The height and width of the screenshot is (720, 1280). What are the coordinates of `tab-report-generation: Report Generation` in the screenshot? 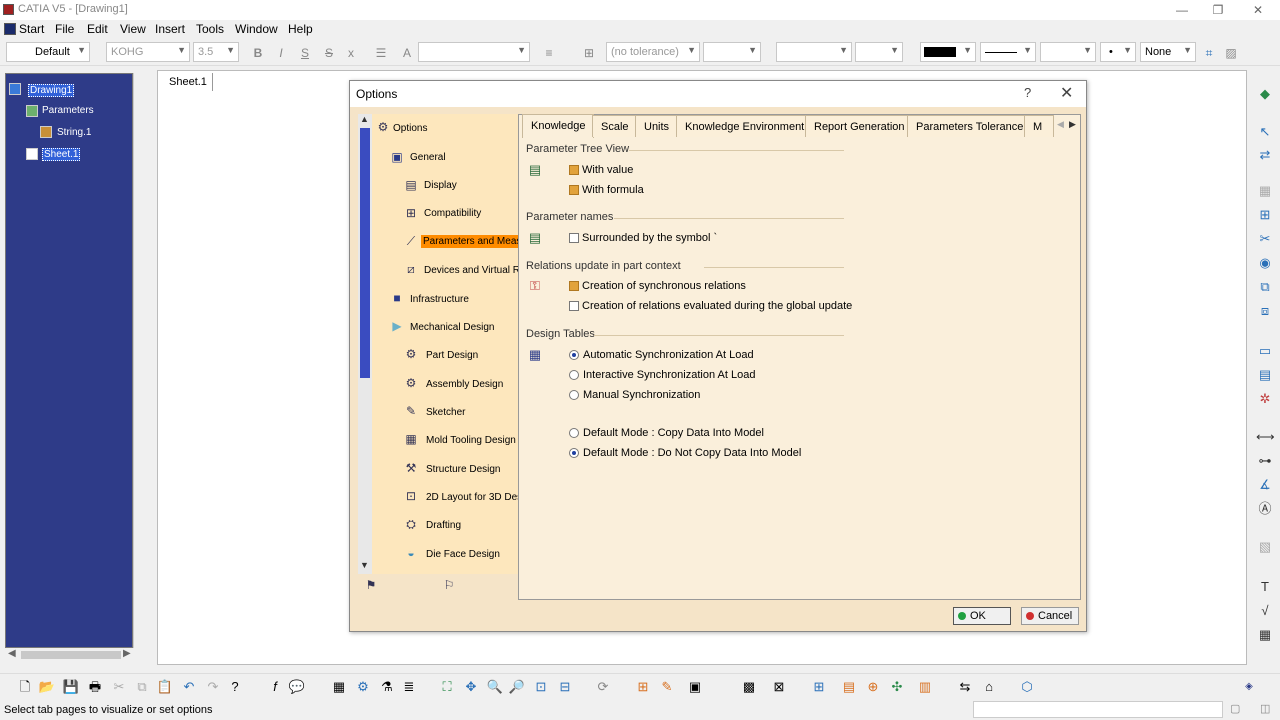 It's located at (859, 126).